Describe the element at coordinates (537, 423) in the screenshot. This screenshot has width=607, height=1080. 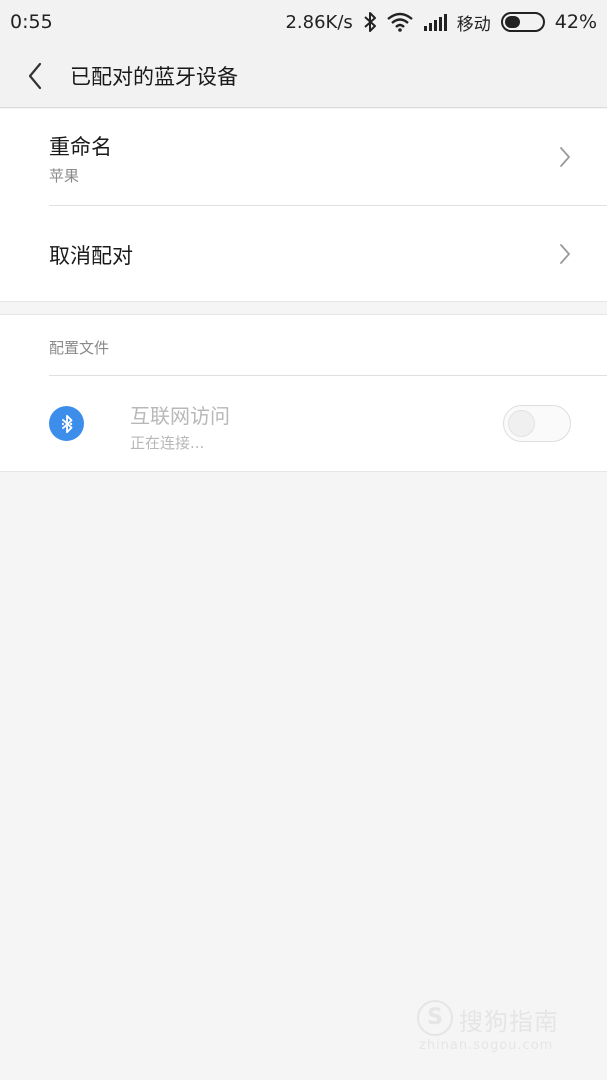
I see `internet-access-toggle` at that location.